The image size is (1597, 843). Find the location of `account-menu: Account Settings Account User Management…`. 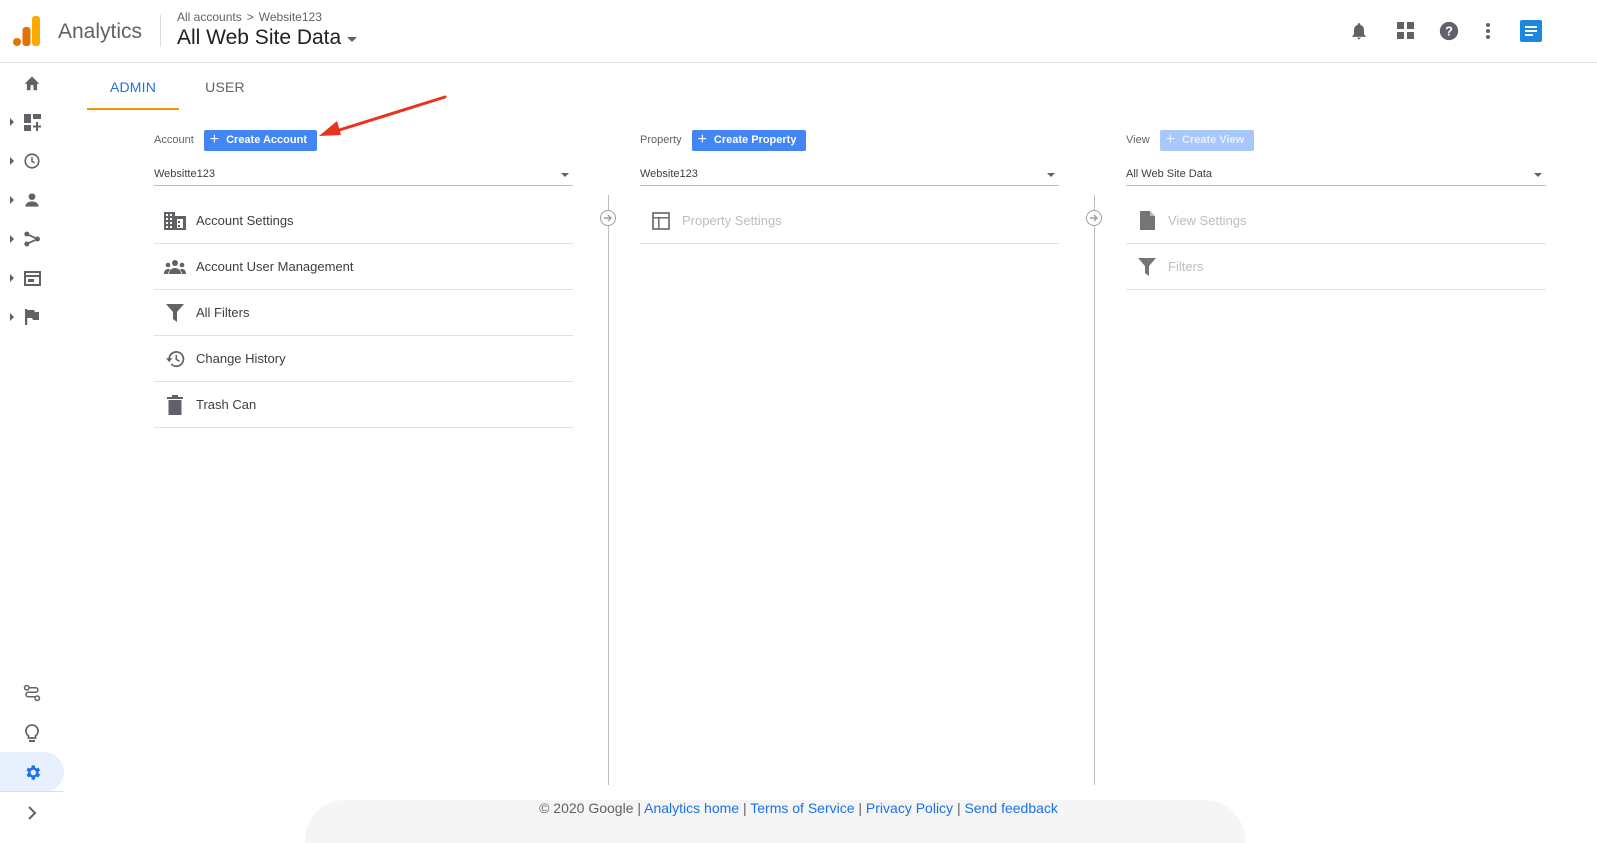

account-menu: Account Settings Account User Management… is located at coordinates (363, 313).